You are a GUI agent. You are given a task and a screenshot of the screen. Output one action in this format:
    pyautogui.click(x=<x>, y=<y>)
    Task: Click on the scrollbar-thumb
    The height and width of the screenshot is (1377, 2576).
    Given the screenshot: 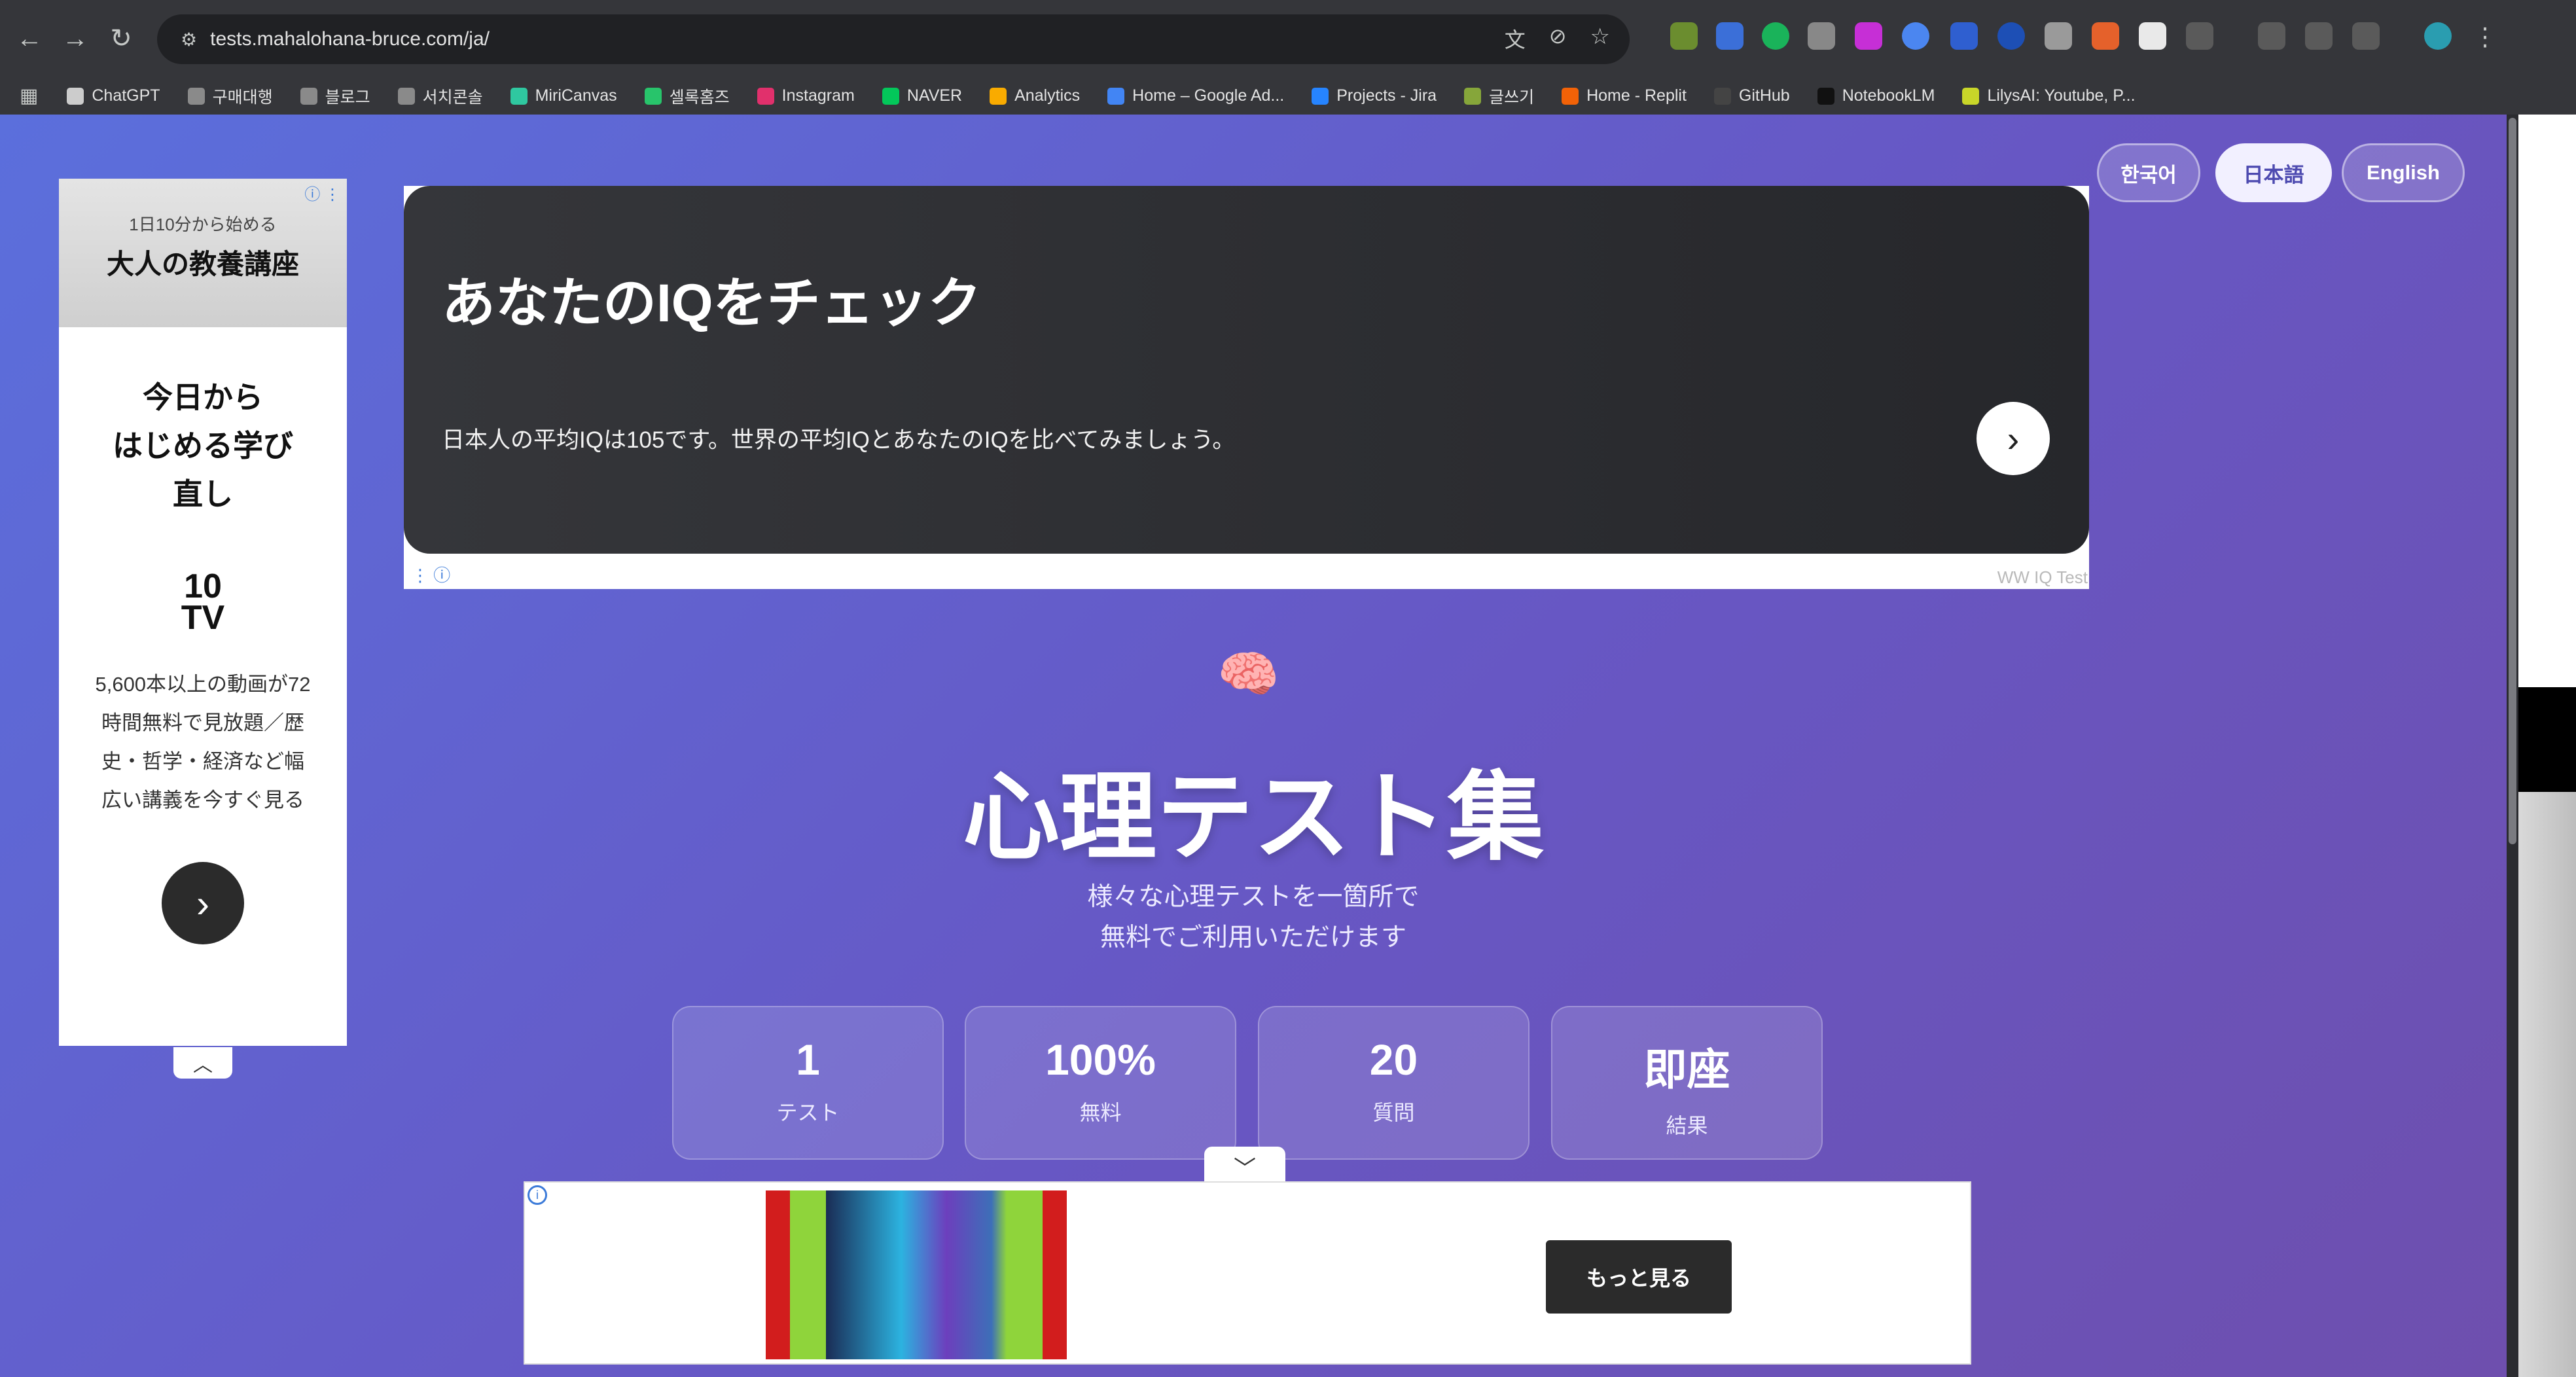 What is the action you would take?
    pyautogui.click(x=2512, y=481)
    